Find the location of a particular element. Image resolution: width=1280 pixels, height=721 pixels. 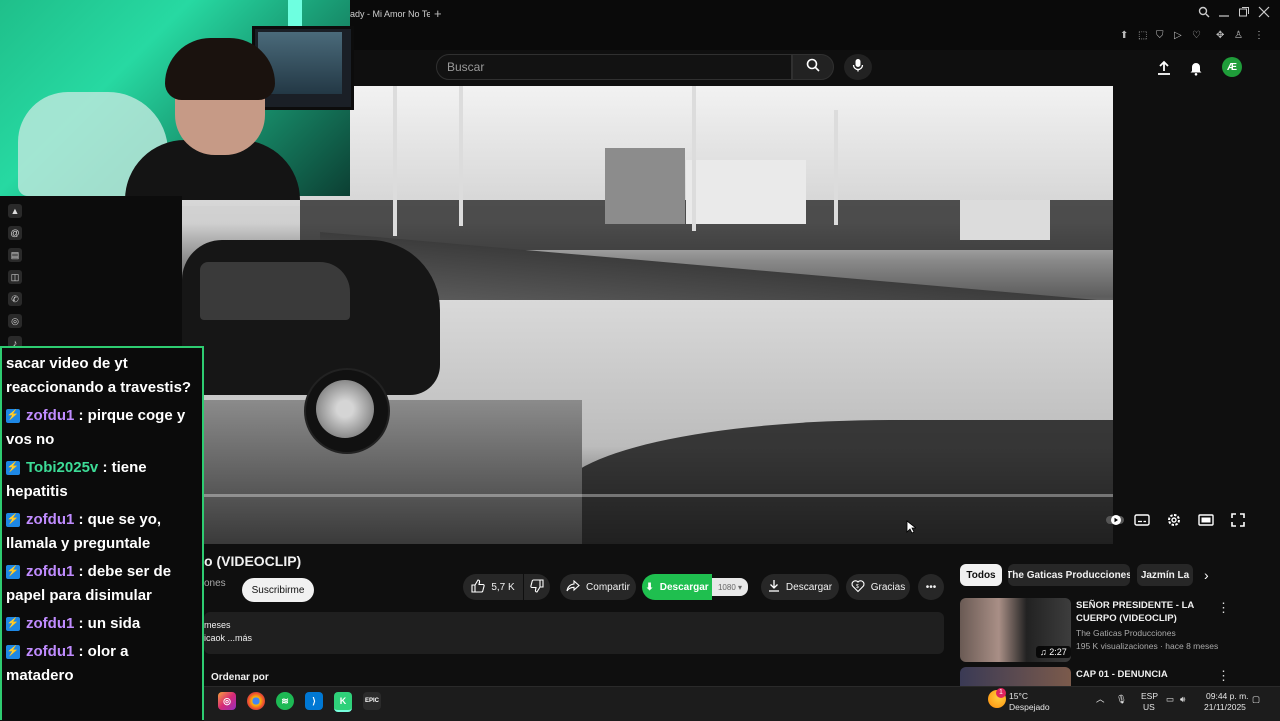

upload-icon is located at coordinates (1164, 68).